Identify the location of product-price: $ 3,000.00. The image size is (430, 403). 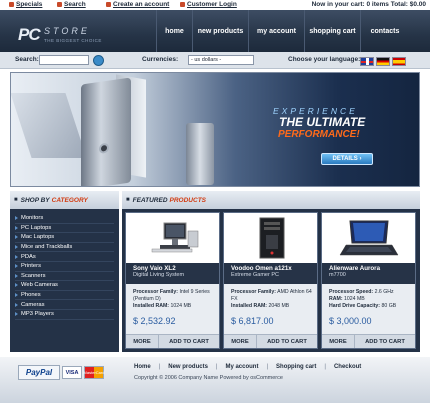
(350, 321).